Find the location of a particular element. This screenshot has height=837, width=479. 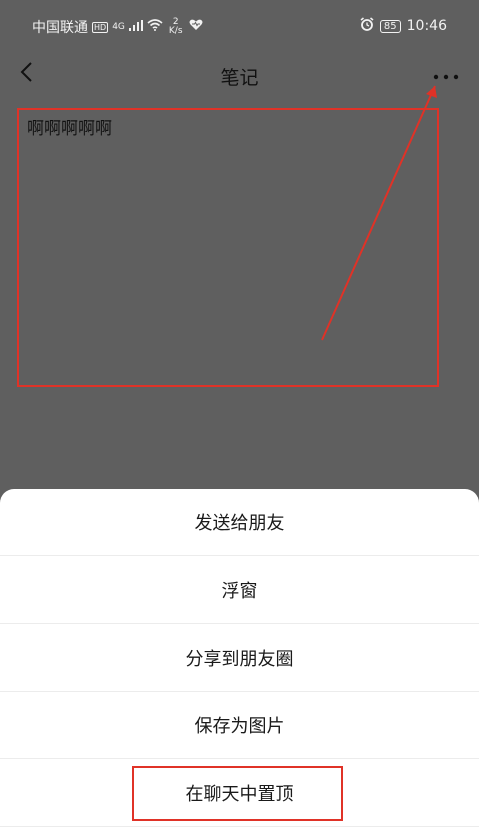

header-bar: 笔记 is located at coordinates (239, 75).